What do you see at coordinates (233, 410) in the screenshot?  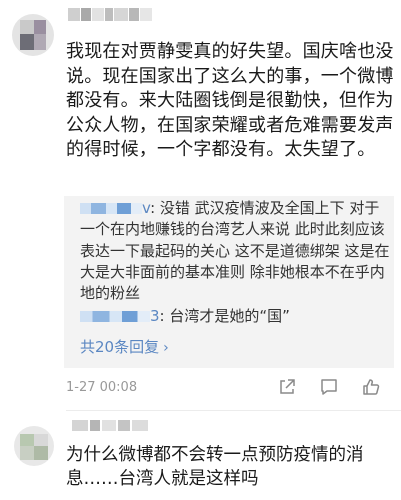 I see `divider` at bounding box center [233, 410].